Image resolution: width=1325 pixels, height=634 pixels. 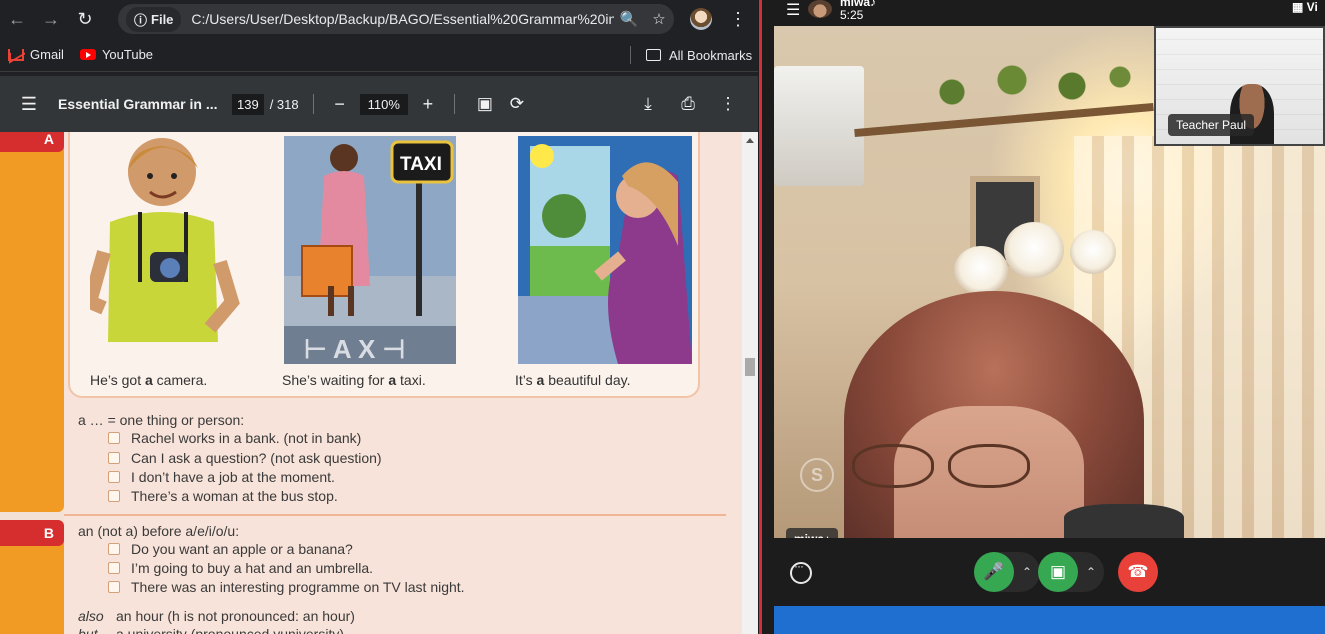 What do you see at coordinates (85, 19) in the screenshot?
I see `reload-button: ↻` at bounding box center [85, 19].